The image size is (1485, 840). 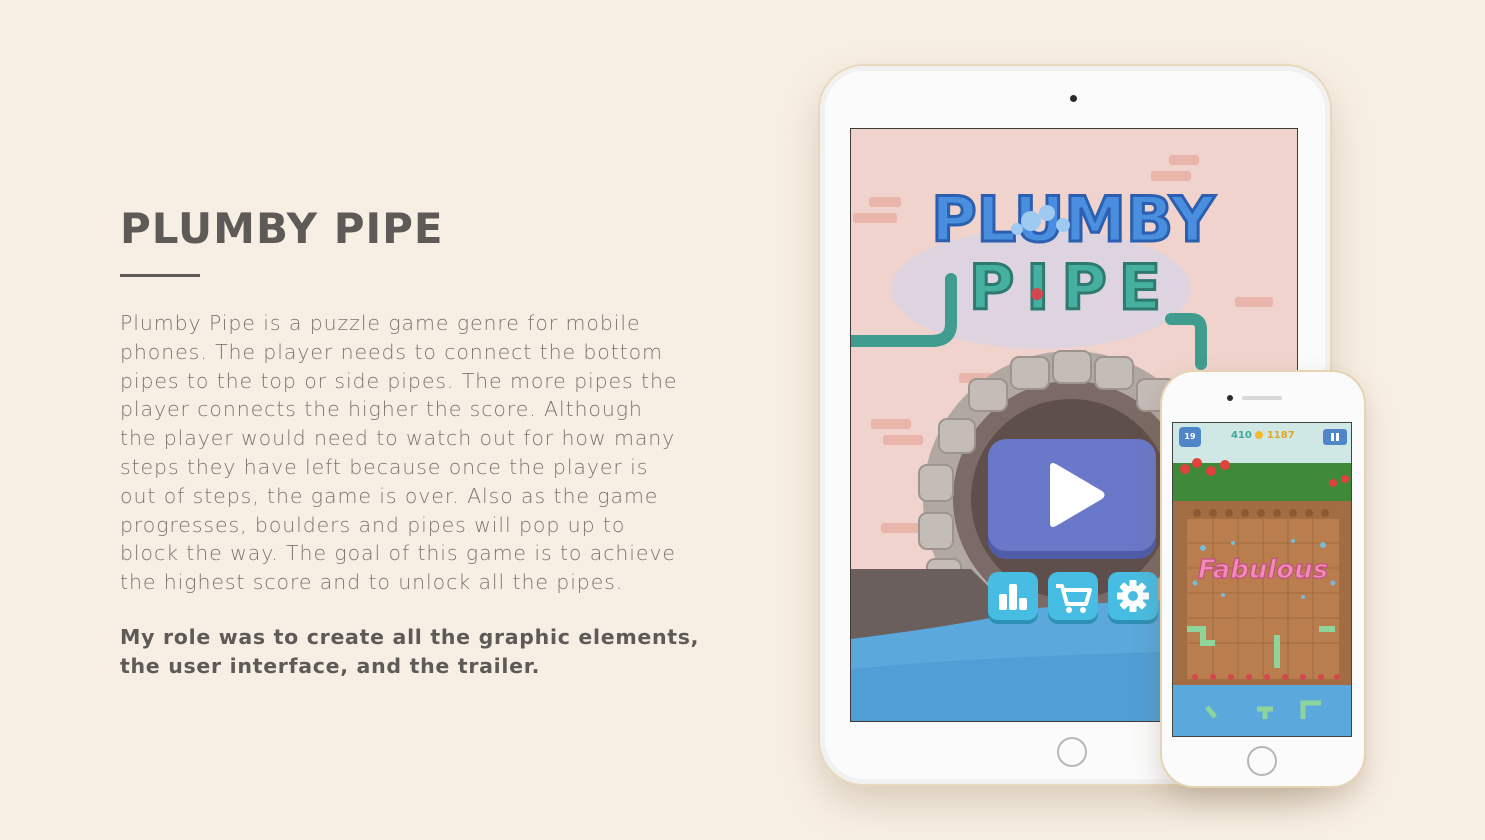 What do you see at coordinates (1263, 570) in the screenshot?
I see `fabulous-banner: Fabulous` at bounding box center [1263, 570].